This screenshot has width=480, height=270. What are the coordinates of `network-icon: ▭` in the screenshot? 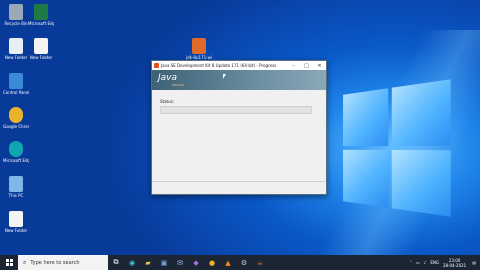 It's located at (418, 262).